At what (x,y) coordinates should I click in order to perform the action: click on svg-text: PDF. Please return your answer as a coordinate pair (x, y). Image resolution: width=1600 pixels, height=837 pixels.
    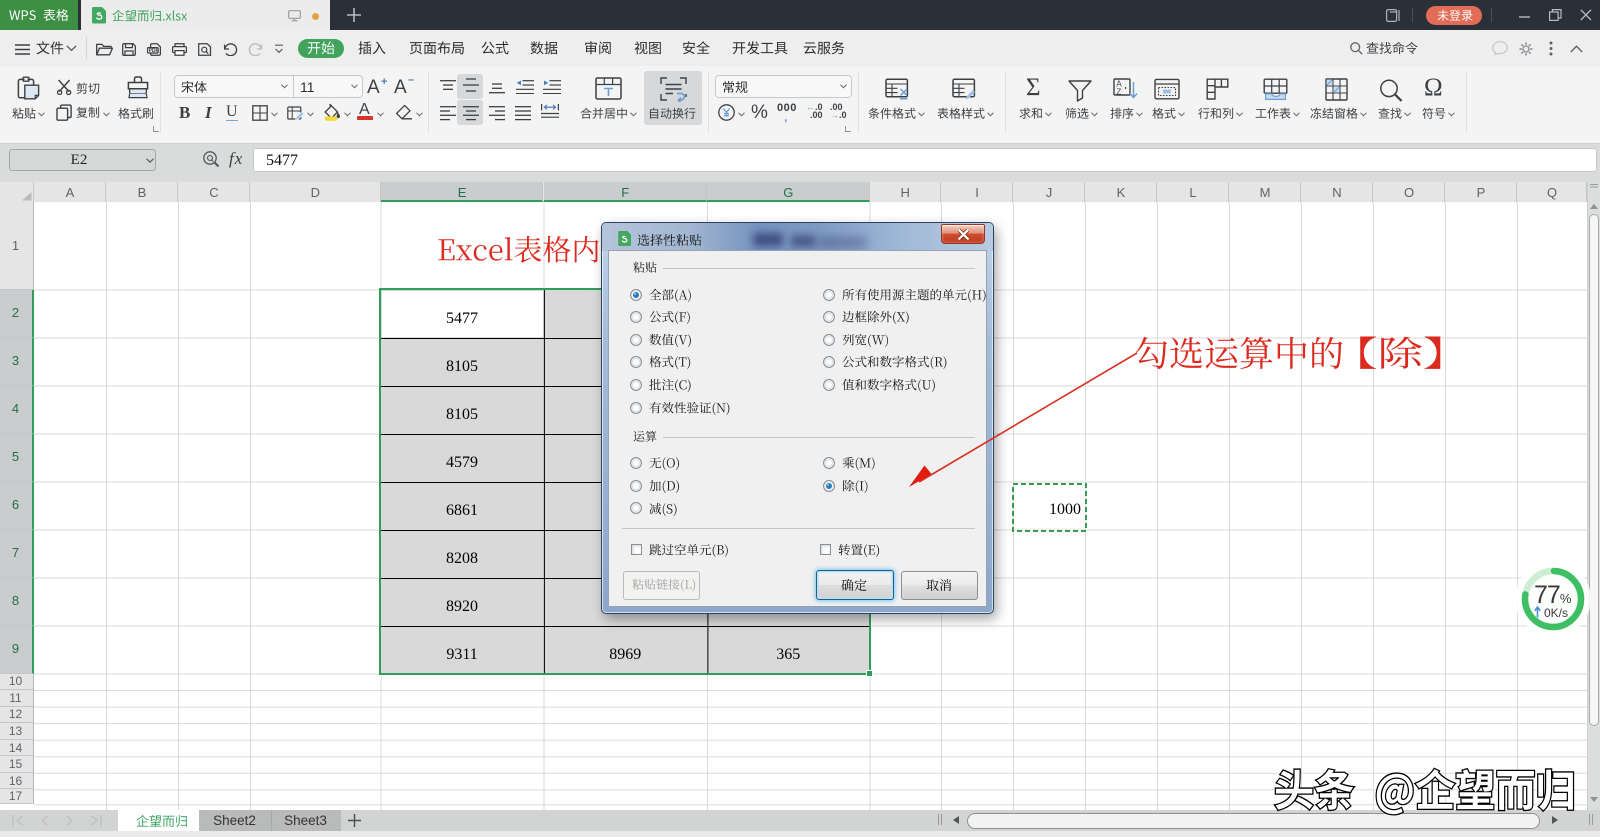
    Looking at the image, I should click on (154, 51).